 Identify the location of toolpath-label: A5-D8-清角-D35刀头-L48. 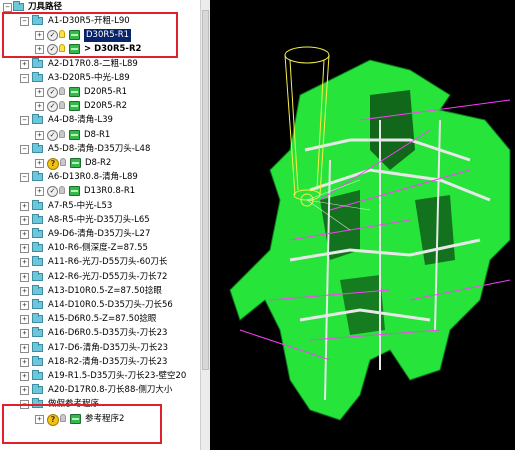
(99, 148).